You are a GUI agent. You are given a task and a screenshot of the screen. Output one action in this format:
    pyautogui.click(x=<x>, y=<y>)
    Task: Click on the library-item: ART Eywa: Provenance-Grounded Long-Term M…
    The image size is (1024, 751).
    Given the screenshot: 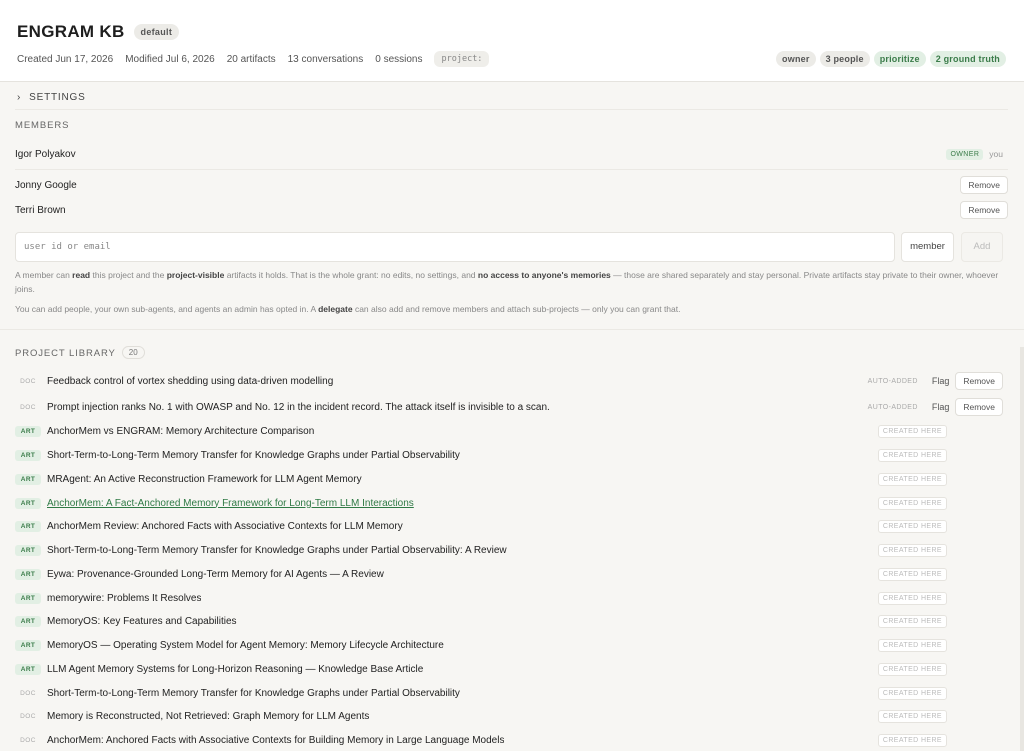 What is the action you would take?
    pyautogui.click(x=509, y=574)
    